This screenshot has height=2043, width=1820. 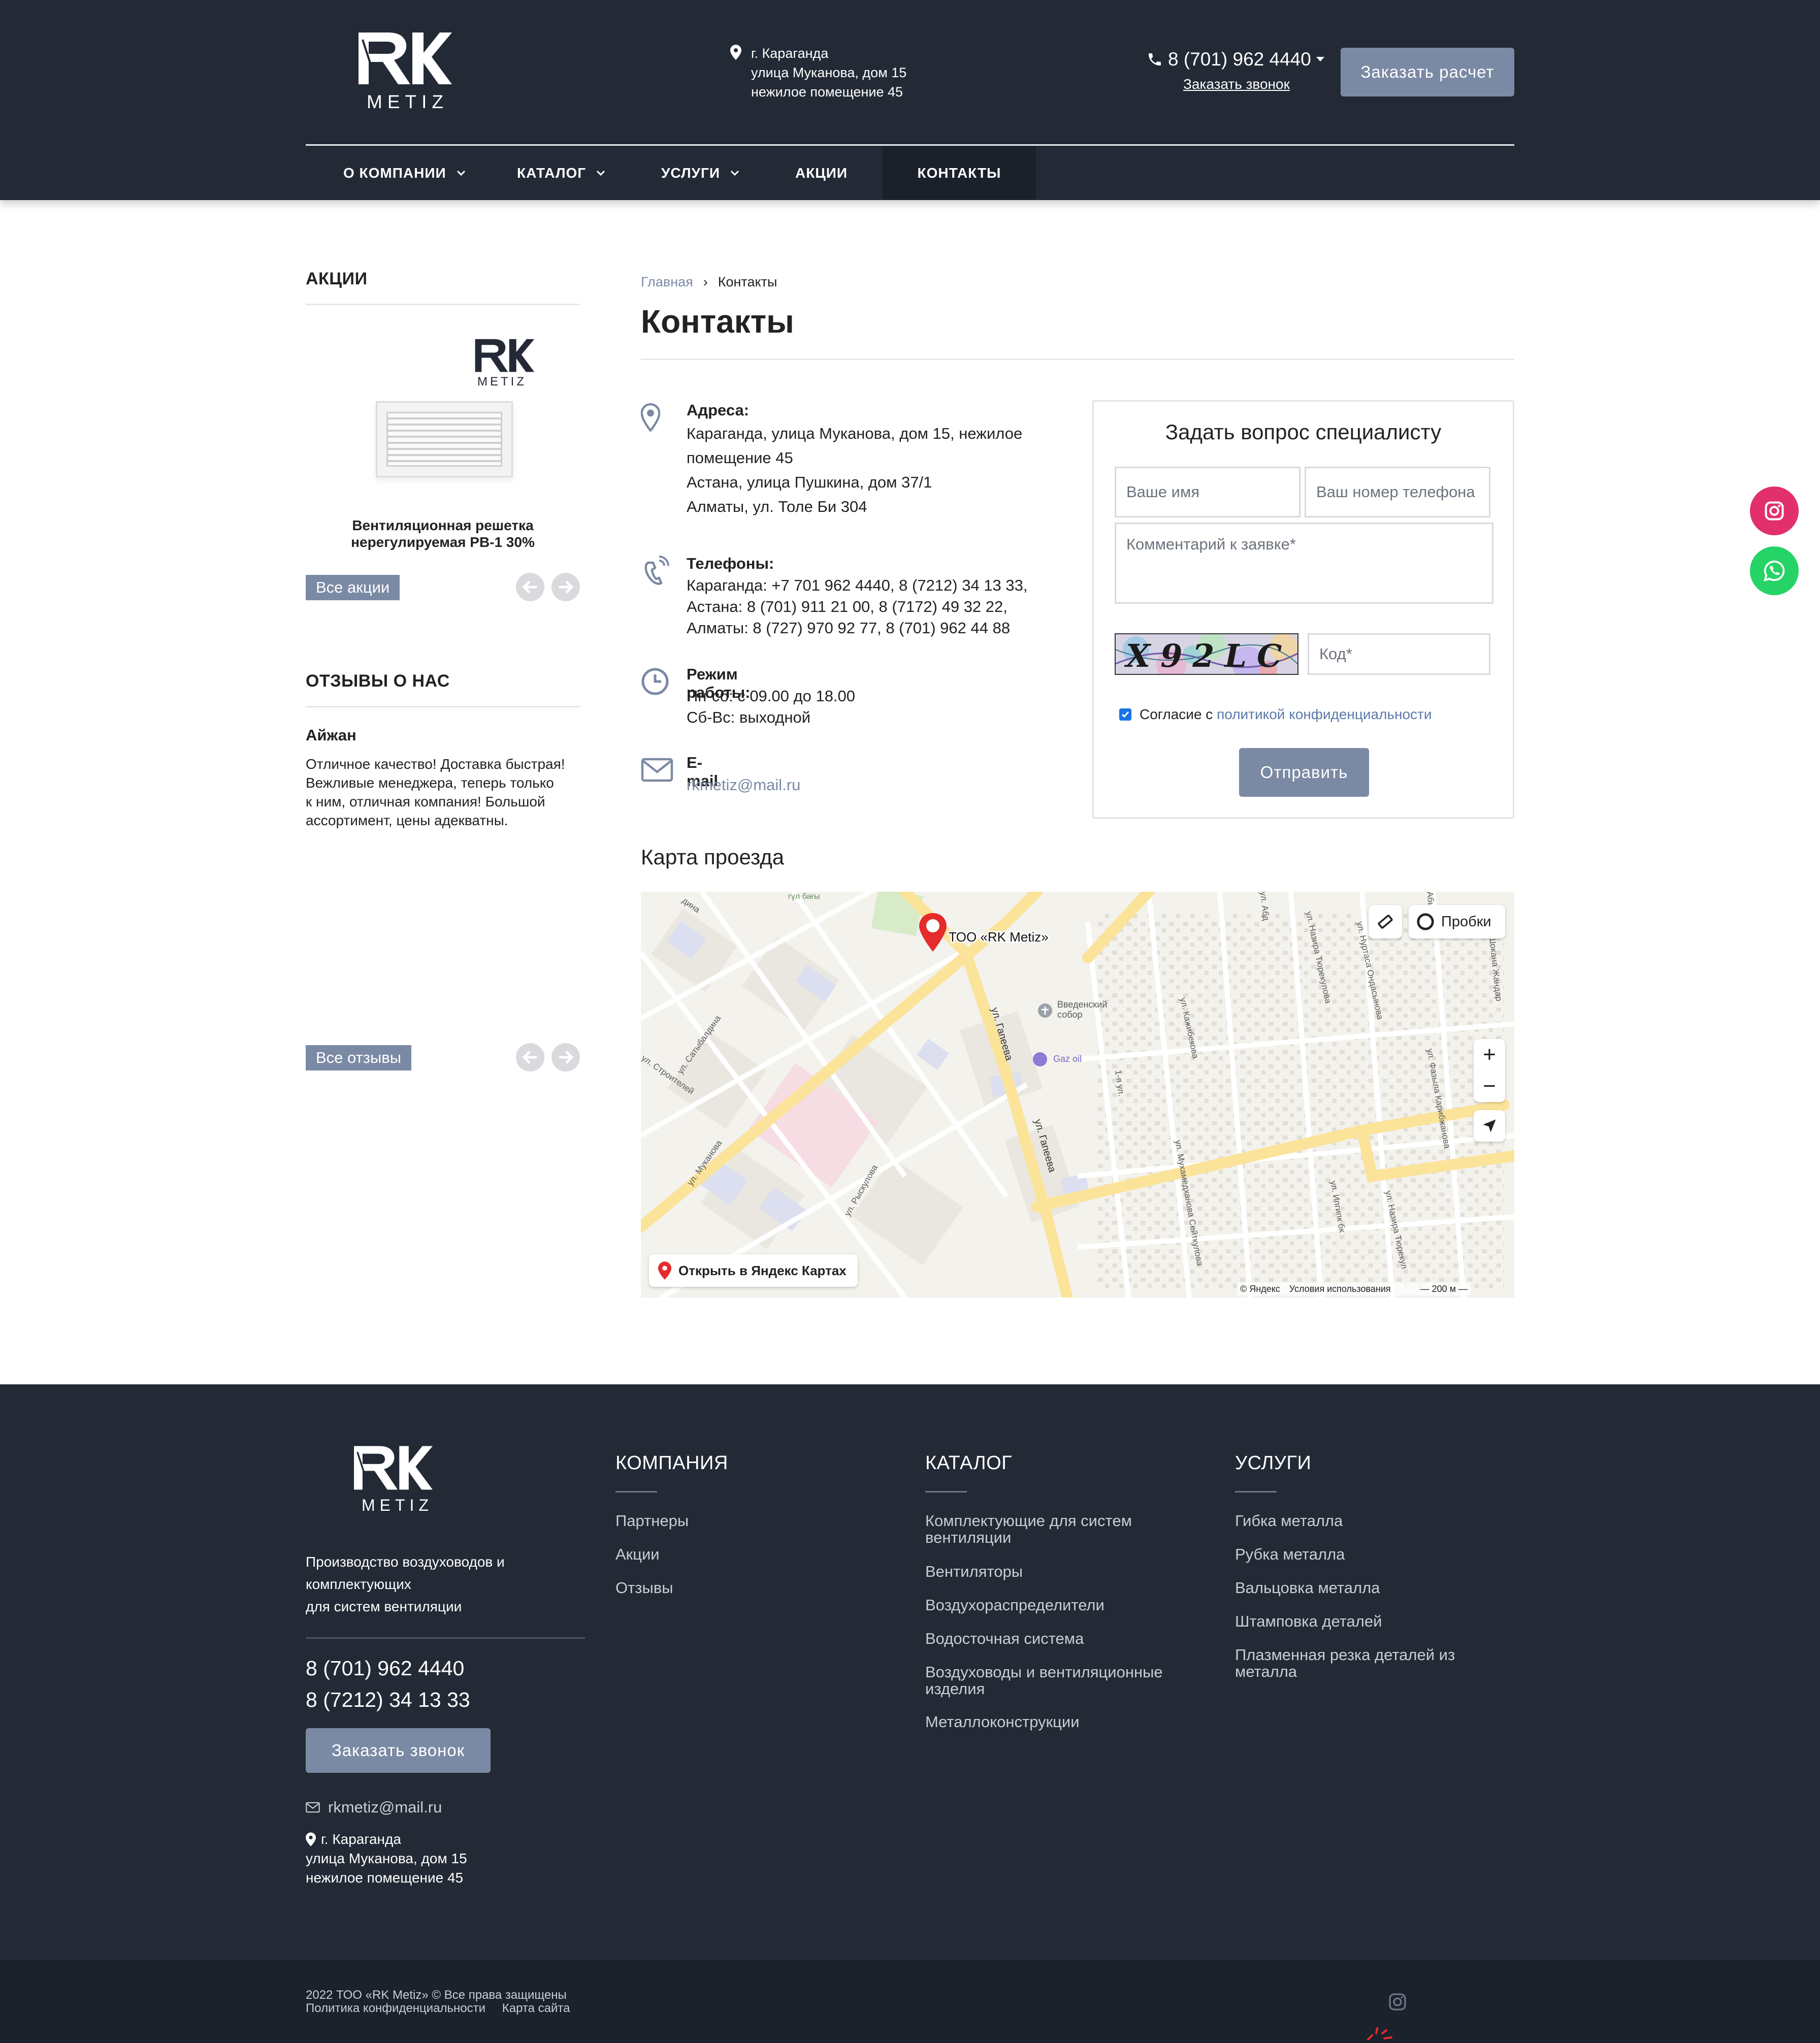 What do you see at coordinates (1077, 359) in the screenshot?
I see `title-divider` at bounding box center [1077, 359].